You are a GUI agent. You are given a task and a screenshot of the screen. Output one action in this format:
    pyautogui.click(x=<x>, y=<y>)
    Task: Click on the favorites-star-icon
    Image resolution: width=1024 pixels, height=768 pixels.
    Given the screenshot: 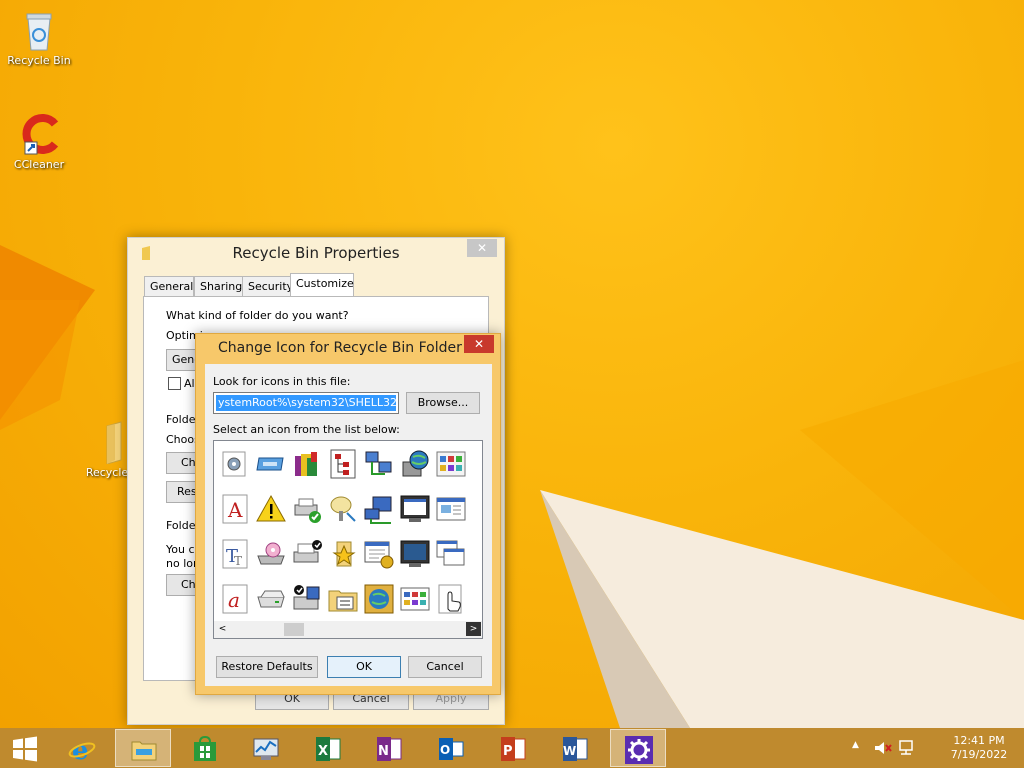 What is the action you would take?
    pyautogui.click(x=344, y=554)
    